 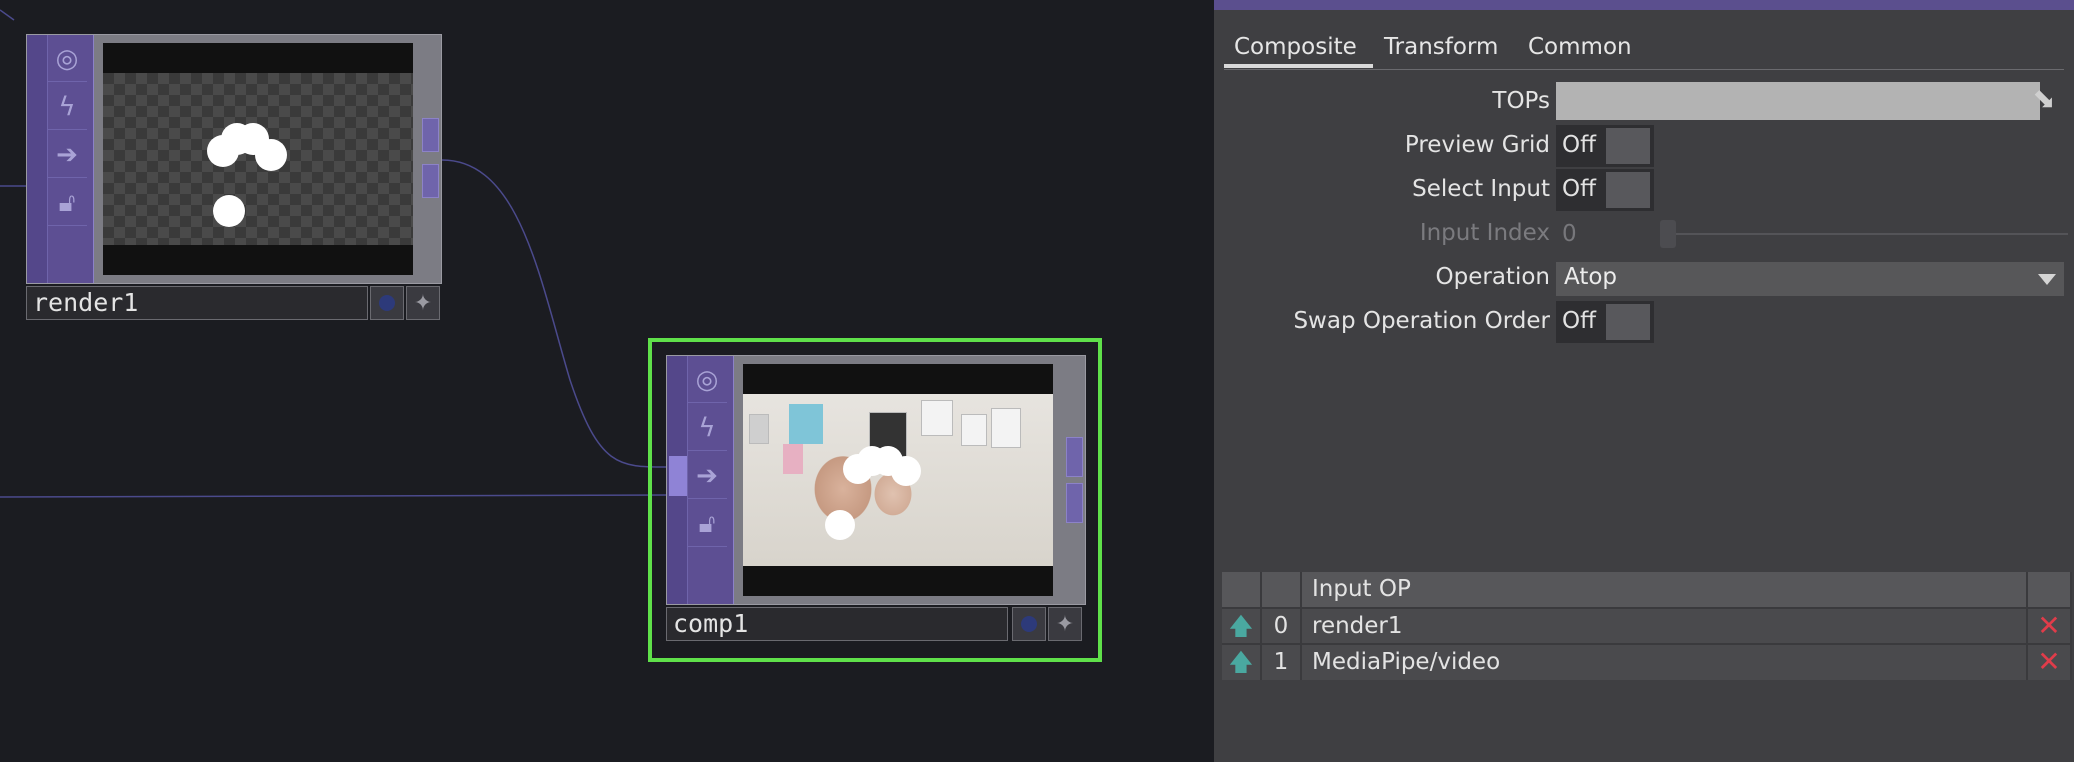 I want to click on table-row: 🡅 1 MediaPipe/video ✕, so click(x=1647, y=661).